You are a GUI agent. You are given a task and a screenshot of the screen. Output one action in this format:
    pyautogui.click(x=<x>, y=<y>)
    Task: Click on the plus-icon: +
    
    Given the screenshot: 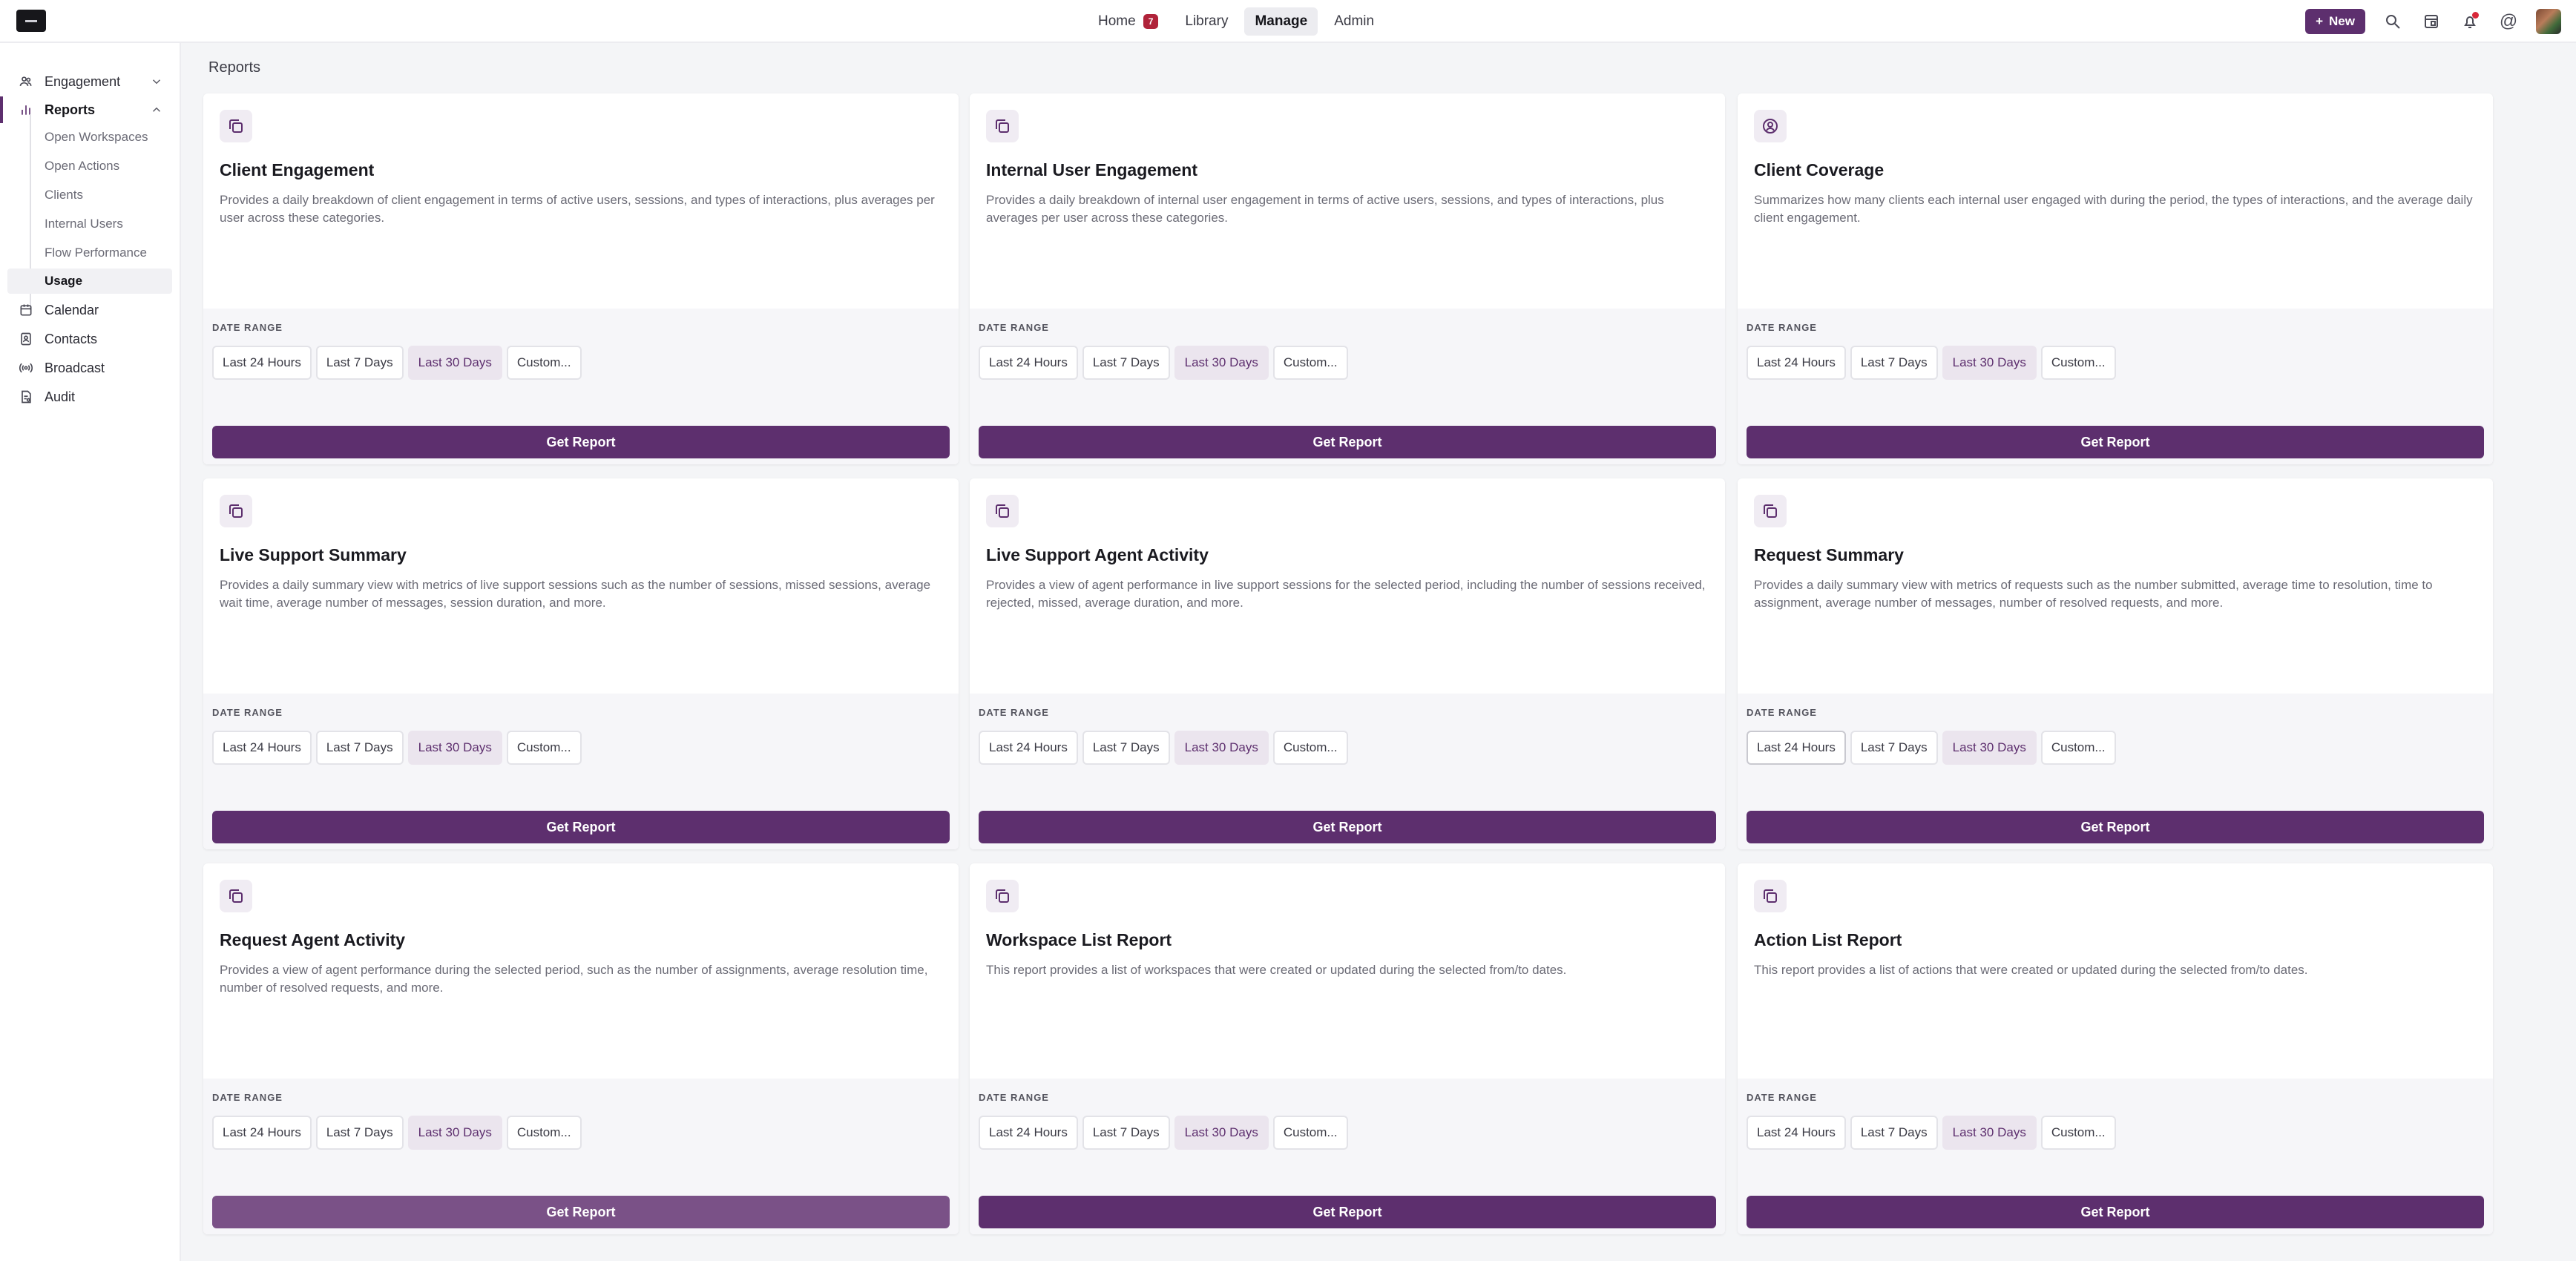 What is the action you would take?
    pyautogui.click(x=2320, y=21)
    